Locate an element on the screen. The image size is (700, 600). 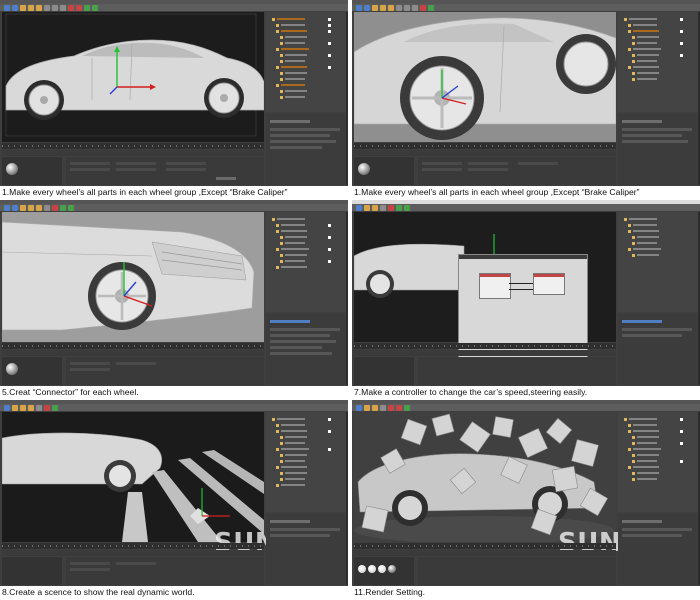
window-title-bar is located at coordinates (523, 257).